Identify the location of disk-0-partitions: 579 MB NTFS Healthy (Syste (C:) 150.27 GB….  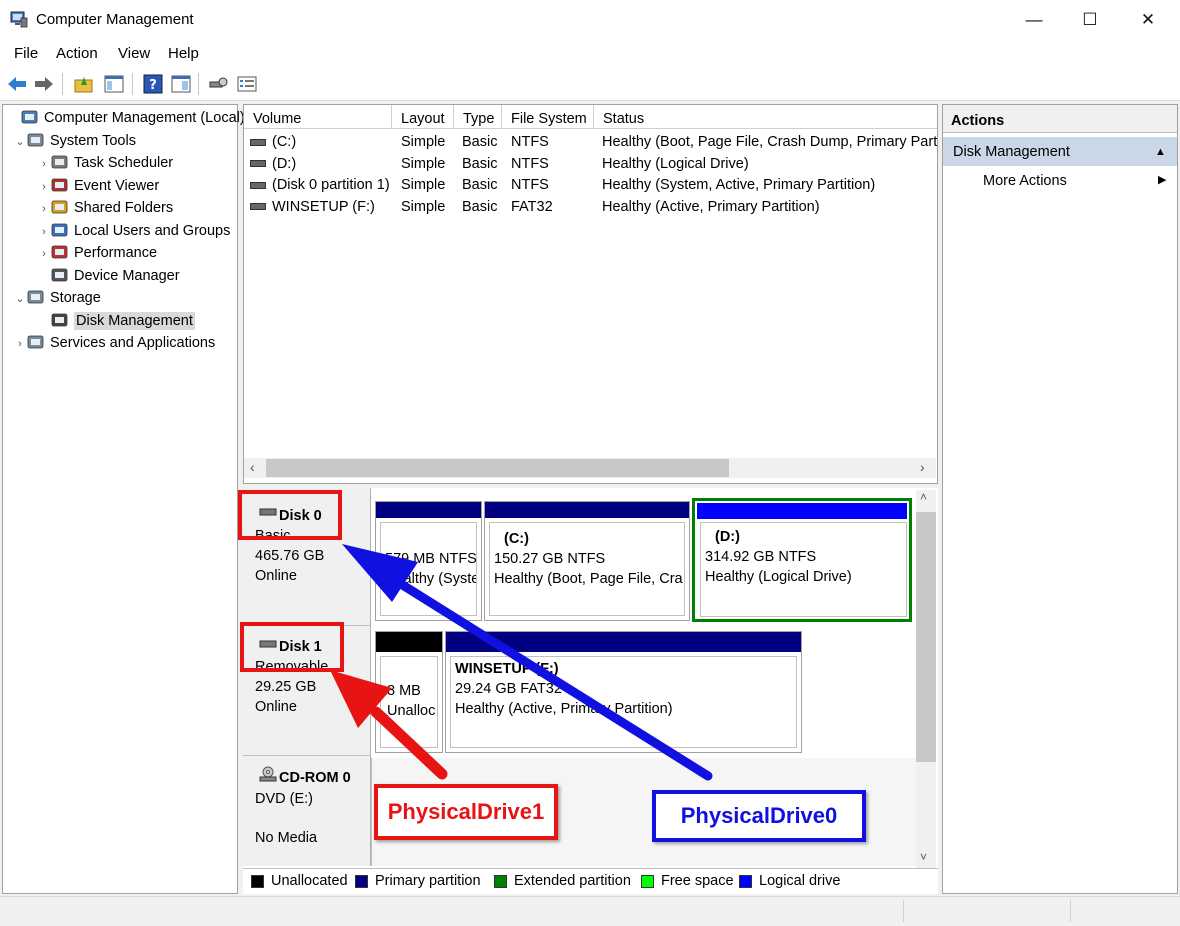
(644, 560).